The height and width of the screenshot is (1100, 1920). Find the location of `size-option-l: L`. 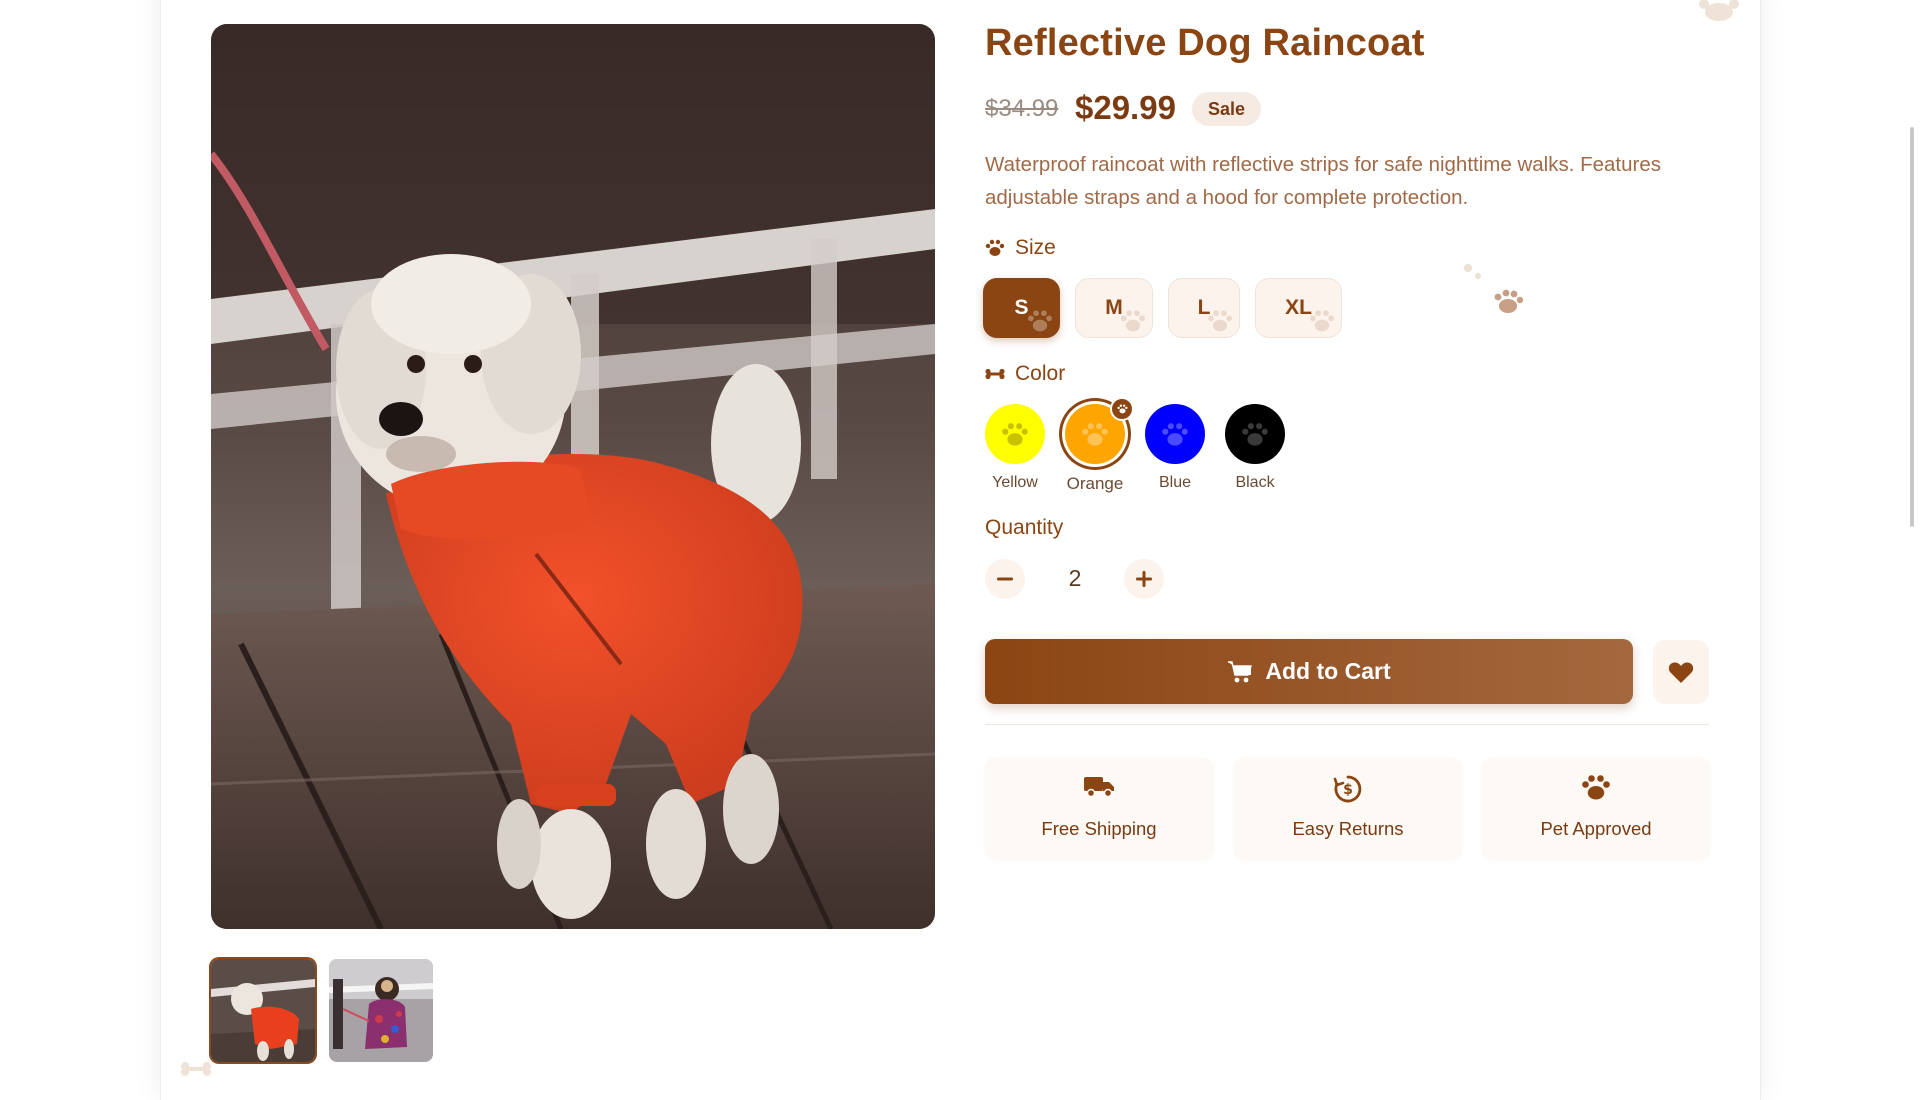

size-option-l: L is located at coordinates (1204, 308).